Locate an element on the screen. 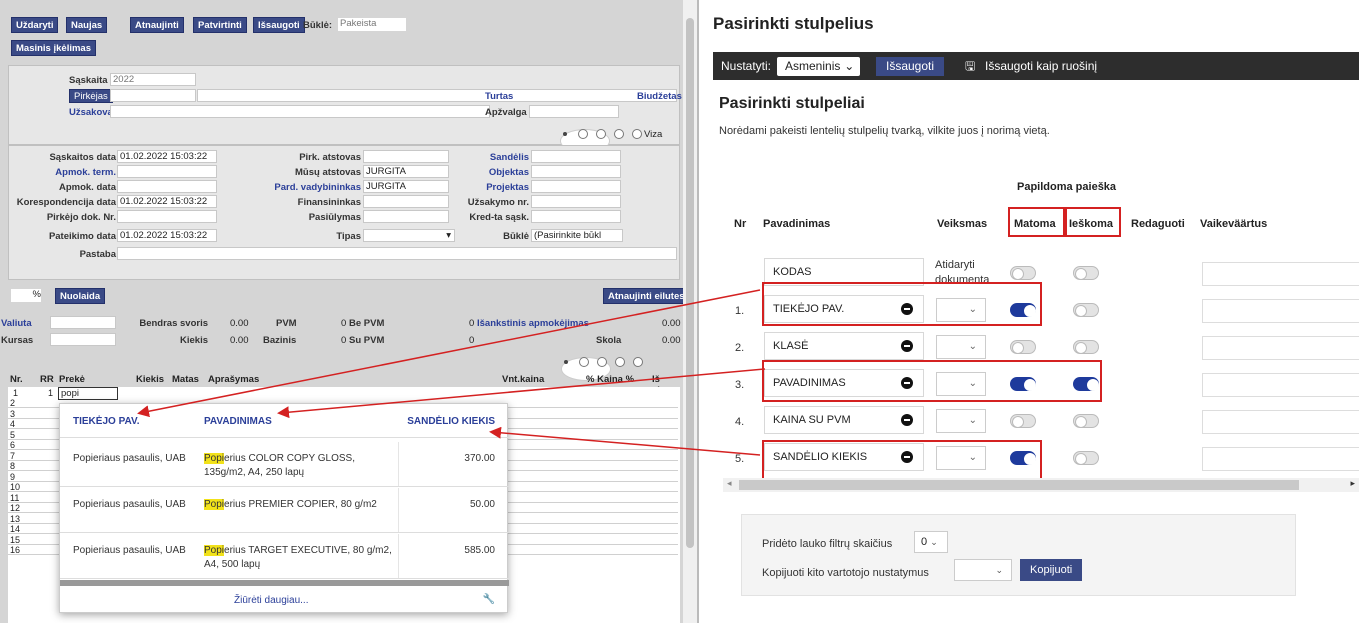 The height and width of the screenshot is (623, 1359). buyer-rep-field is located at coordinates (406, 156).